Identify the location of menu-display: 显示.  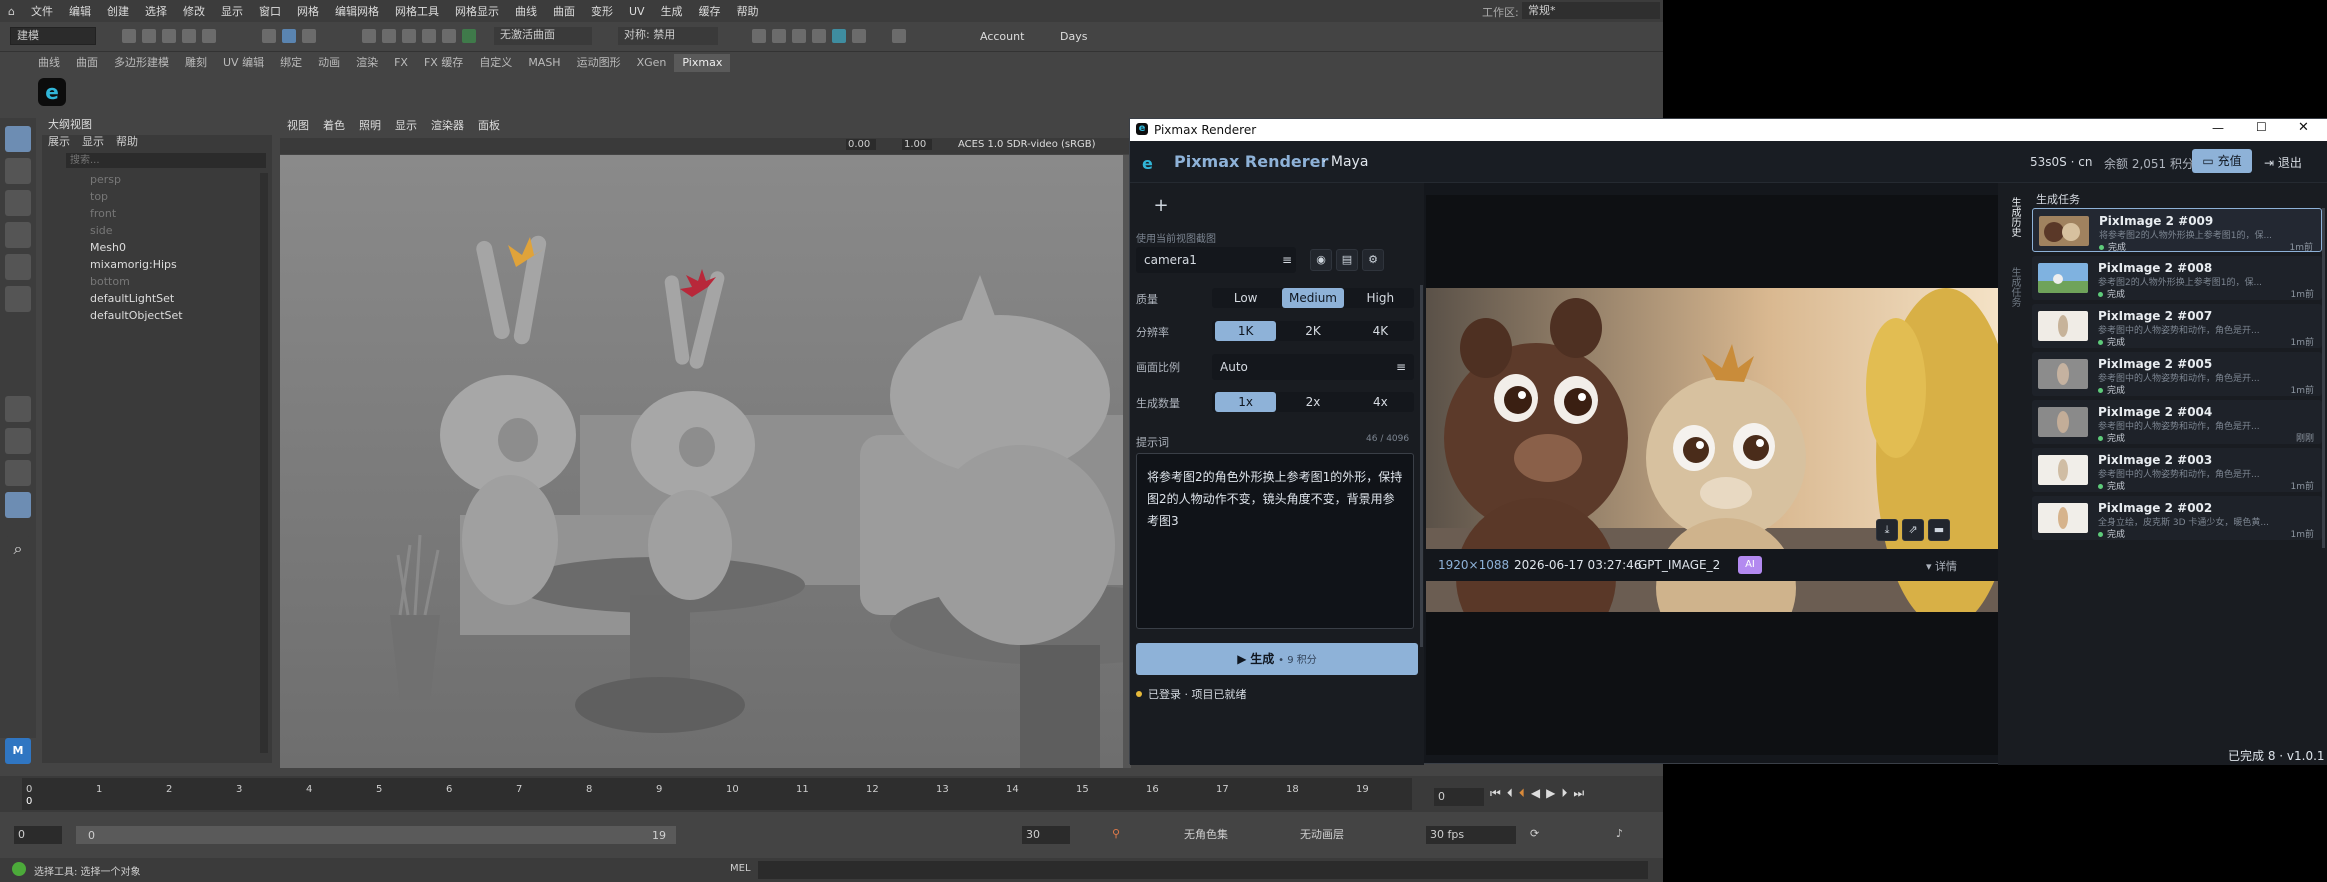
(232, 11).